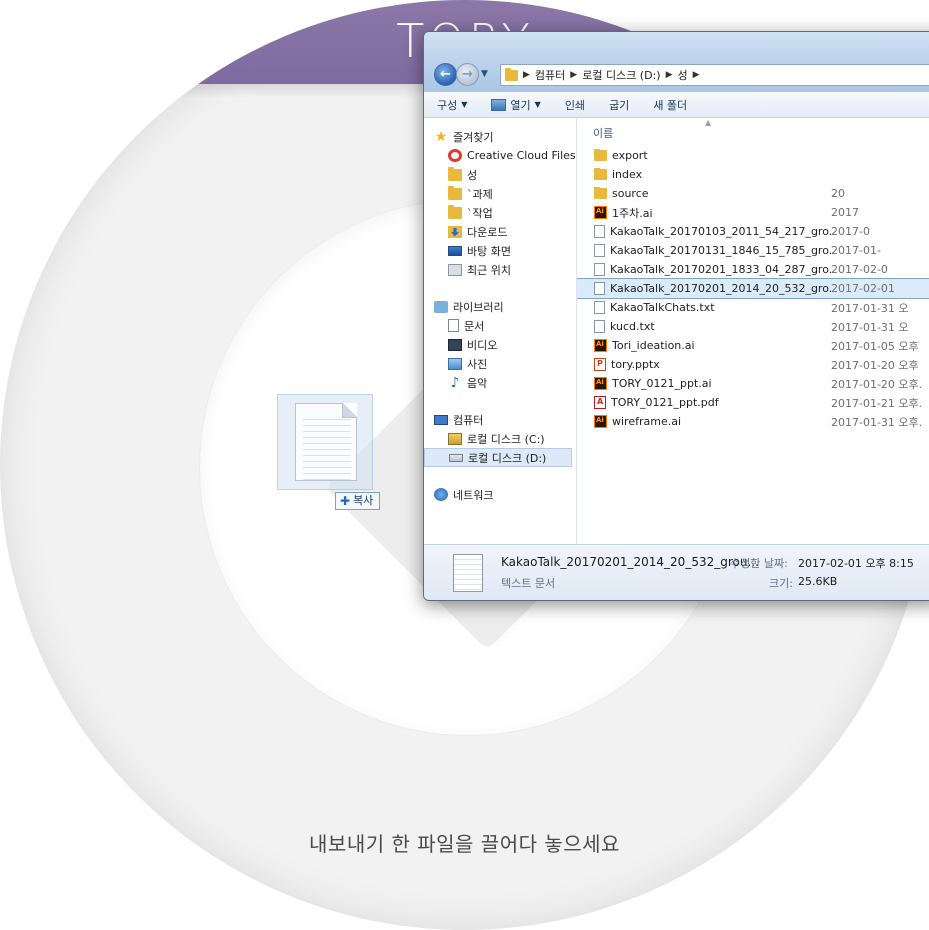 The width and height of the screenshot is (929, 930). What do you see at coordinates (447, 105) in the screenshot?
I see `organize-label: 구성` at bounding box center [447, 105].